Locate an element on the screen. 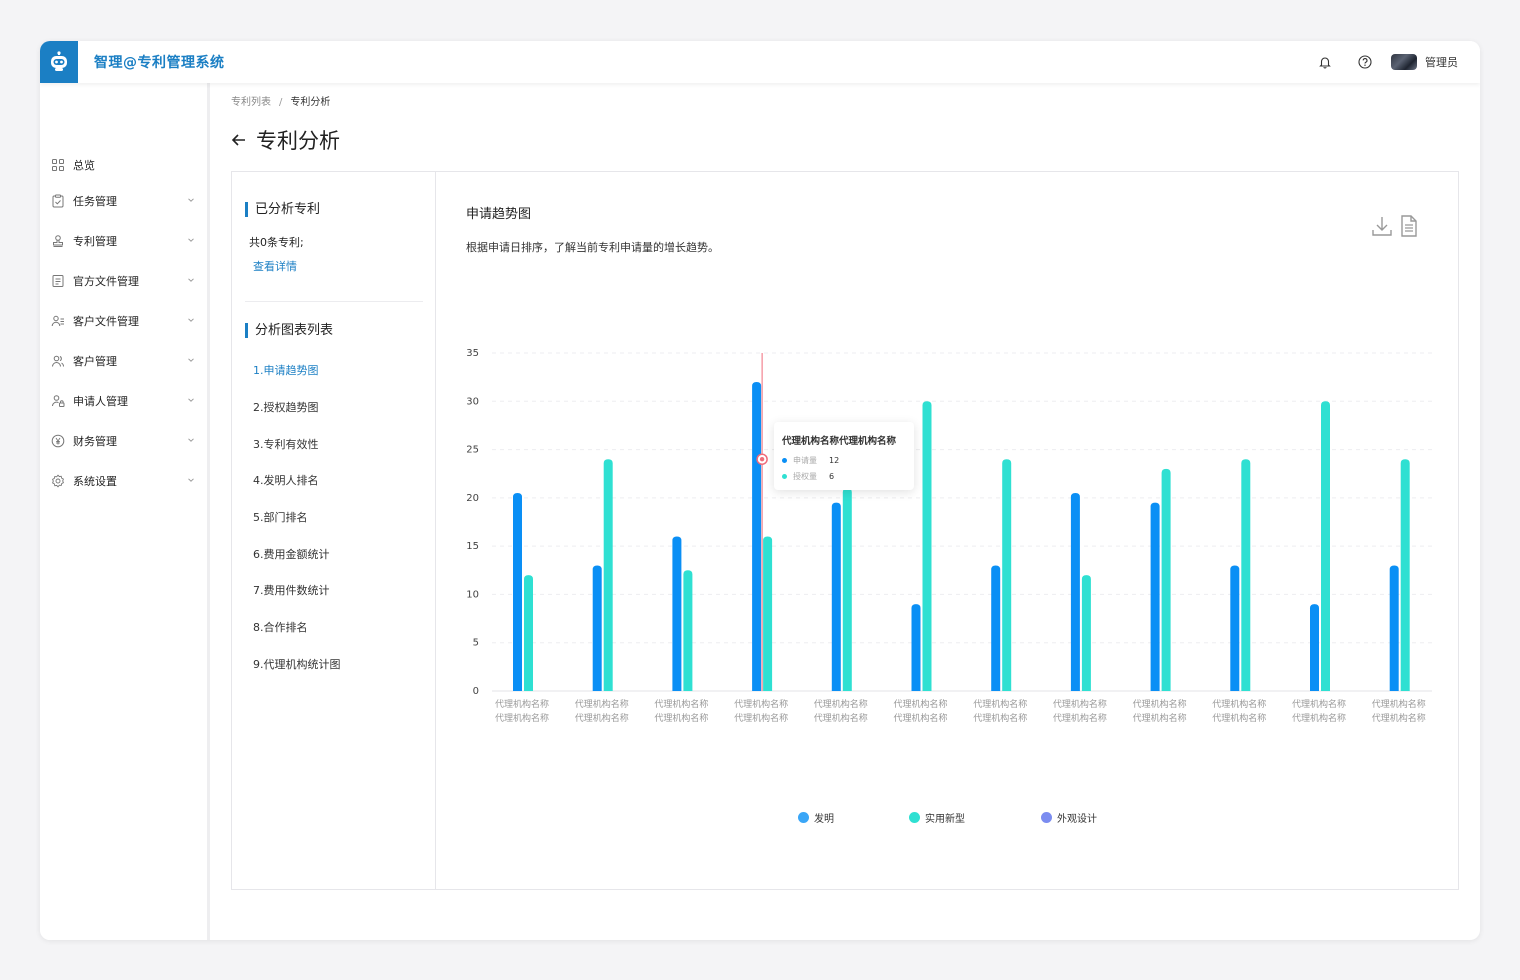 The width and height of the screenshot is (1520, 980). chart-list-item: 6.费用金额统计 is located at coordinates (291, 554).